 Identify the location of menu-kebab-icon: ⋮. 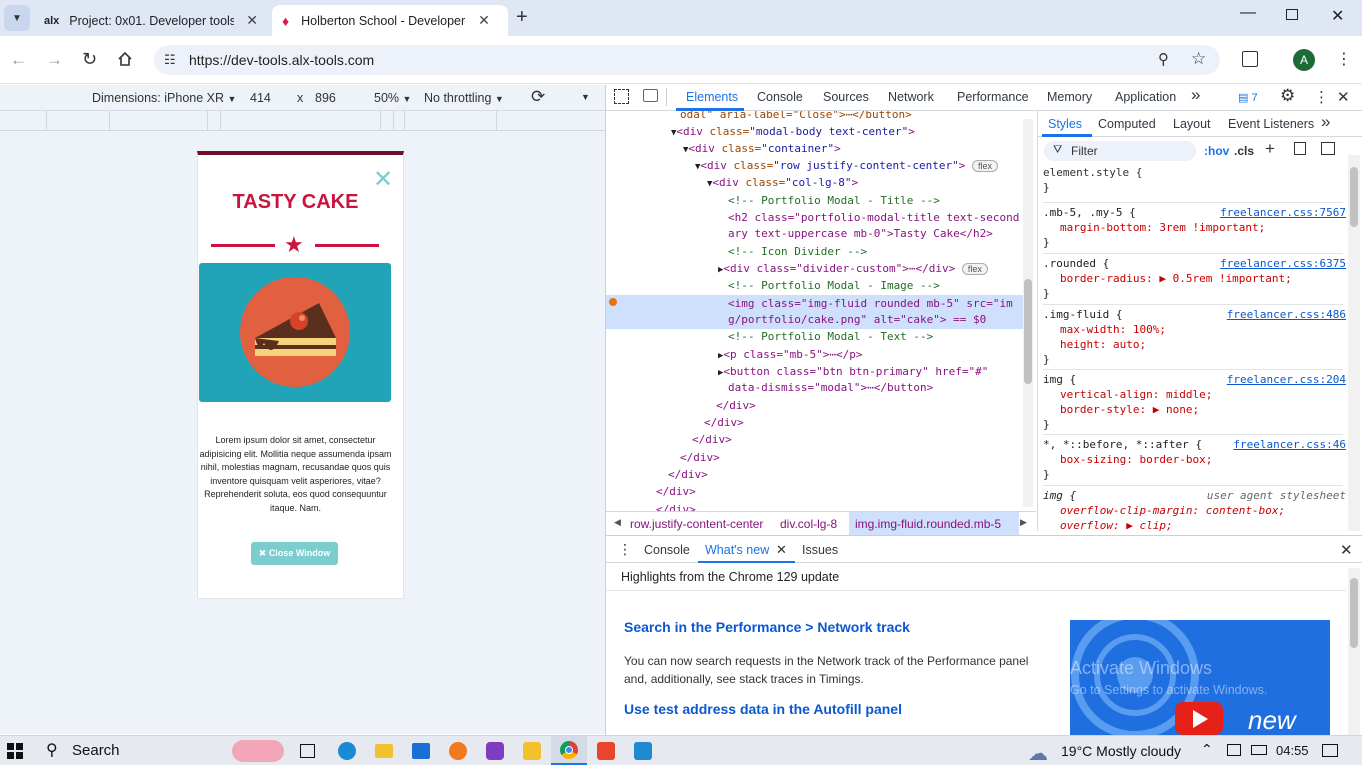
(1344, 59).